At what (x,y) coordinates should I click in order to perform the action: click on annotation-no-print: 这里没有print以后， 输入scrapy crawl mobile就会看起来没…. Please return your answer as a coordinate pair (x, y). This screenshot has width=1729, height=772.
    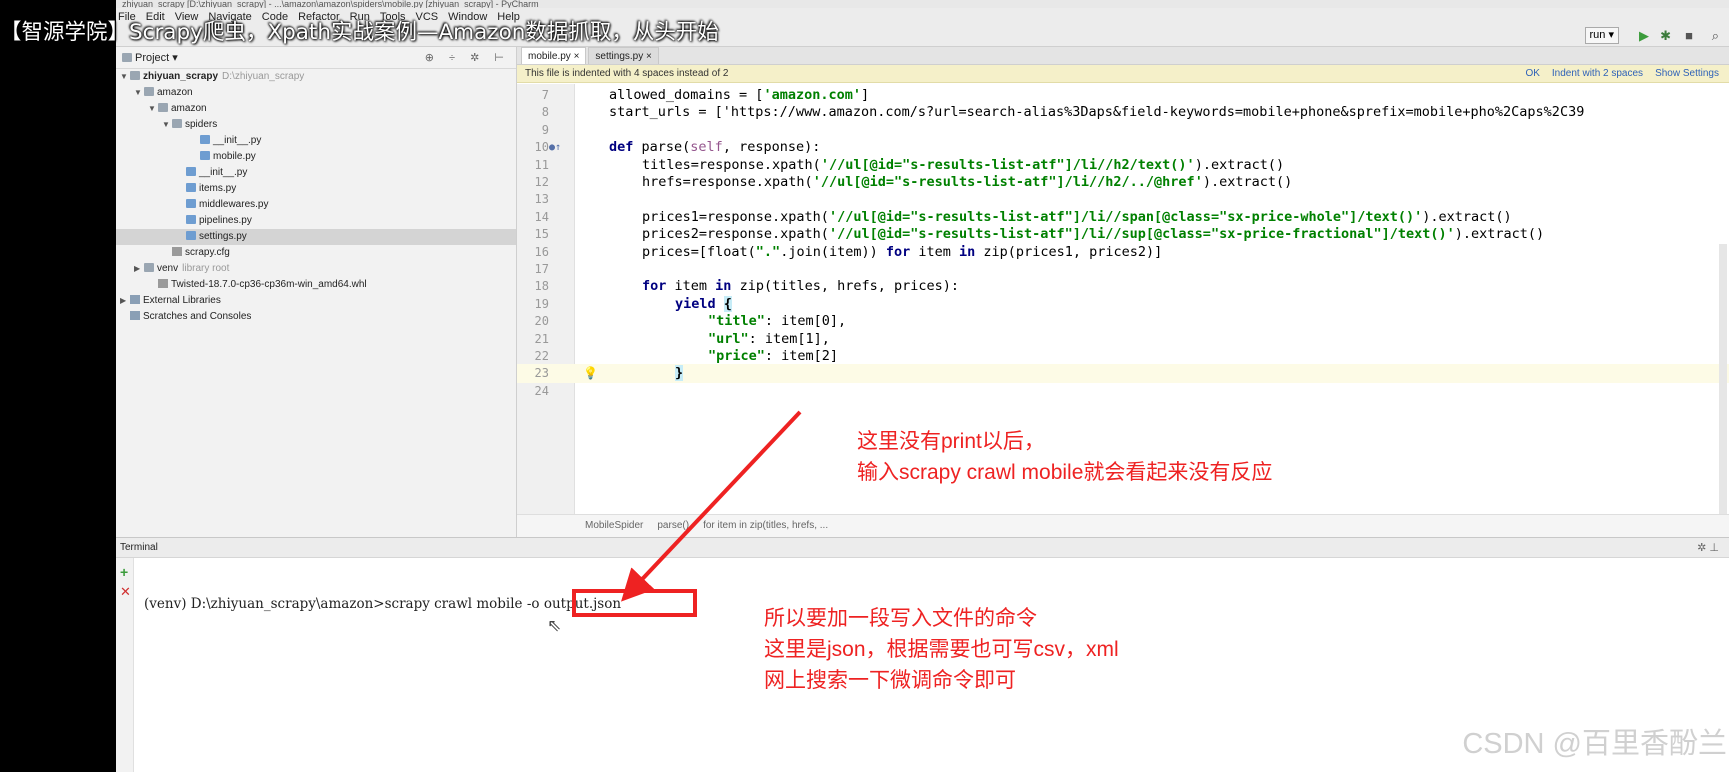
    Looking at the image, I should click on (1064, 457).